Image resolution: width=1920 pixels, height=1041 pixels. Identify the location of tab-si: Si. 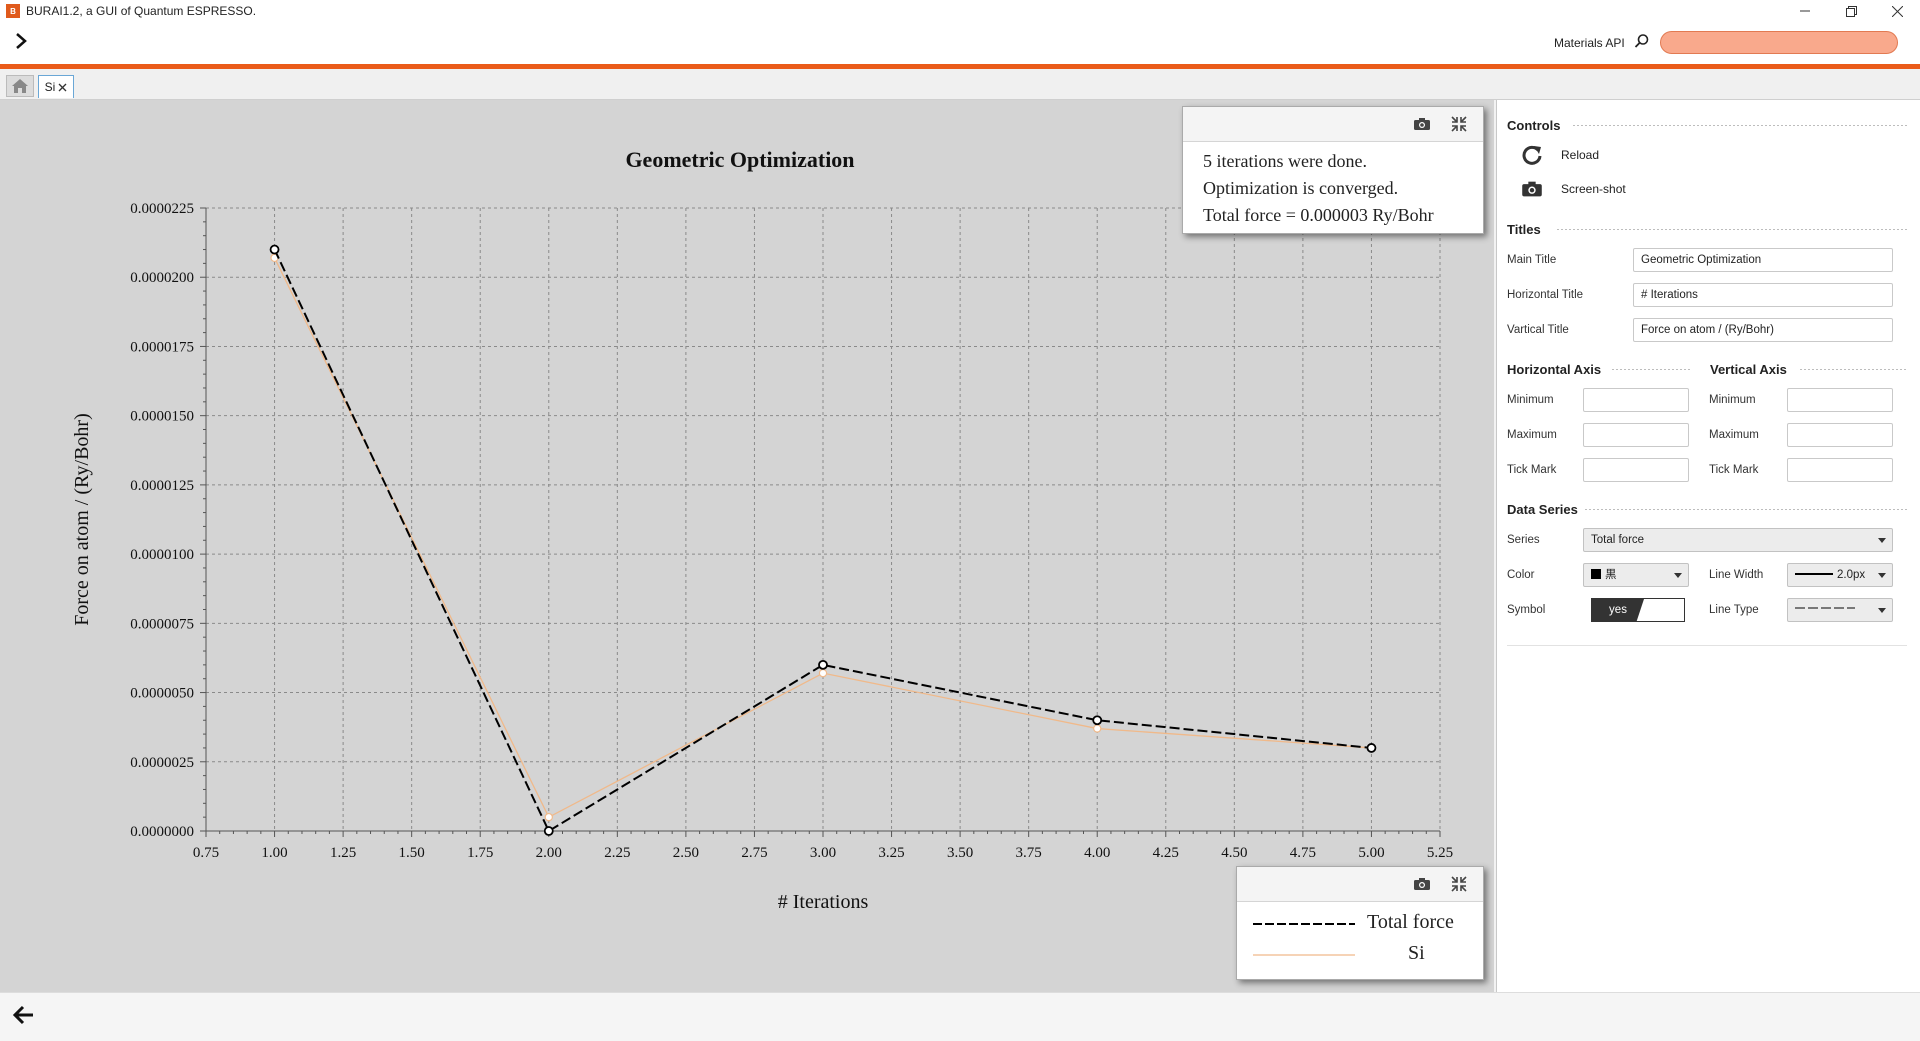
(56, 86).